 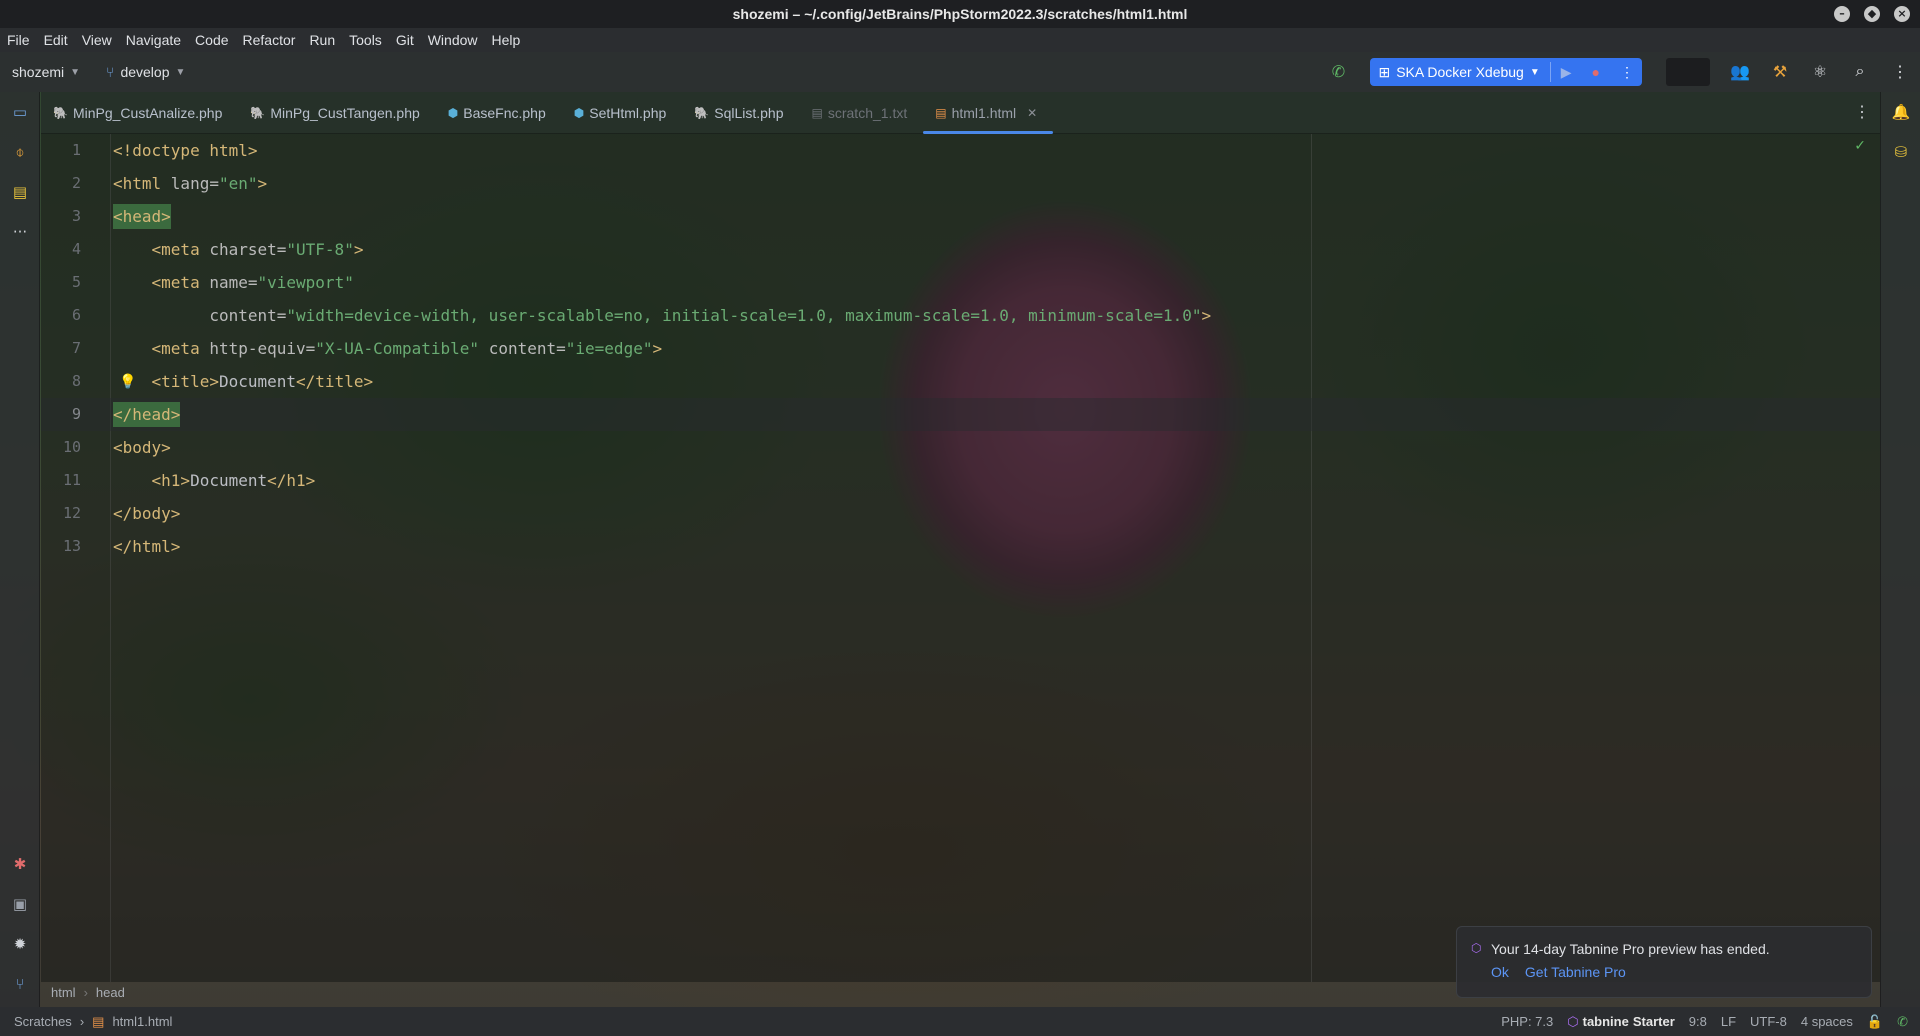 I want to click on menu-navigate: Navigate, so click(x=153, y=40).